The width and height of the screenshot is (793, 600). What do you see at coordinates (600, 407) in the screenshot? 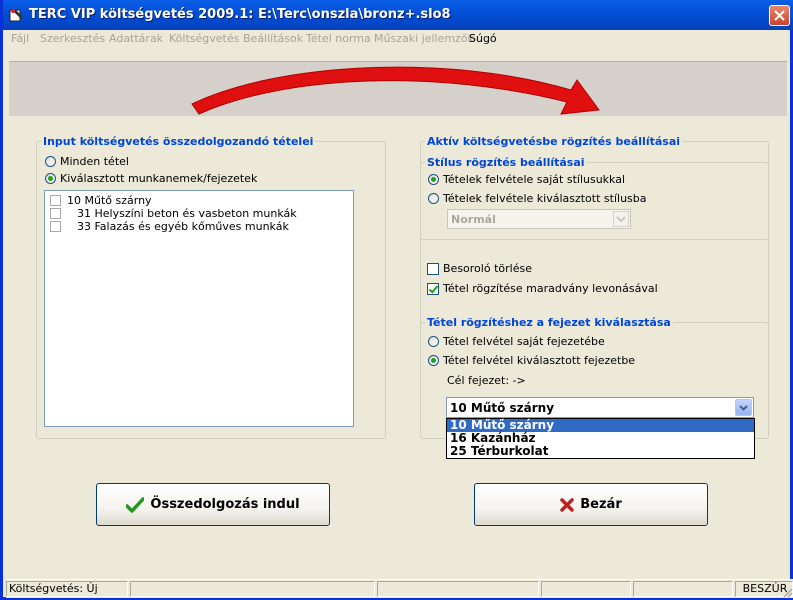
I see `target-chapter-combo: 10 Műtő szárny` at bounding box center [600, 407].